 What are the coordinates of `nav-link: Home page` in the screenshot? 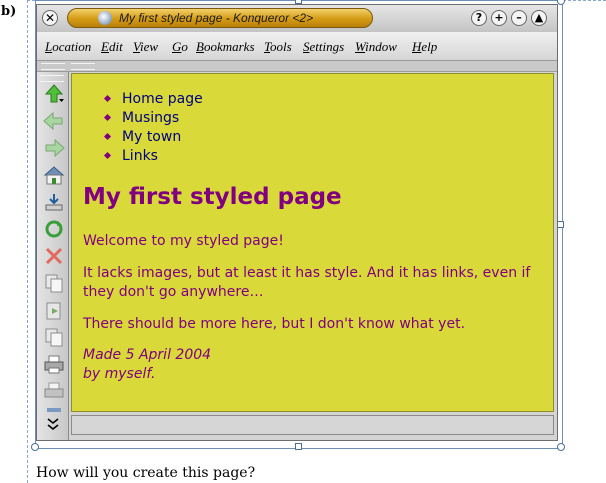 It's located at (153, 99).